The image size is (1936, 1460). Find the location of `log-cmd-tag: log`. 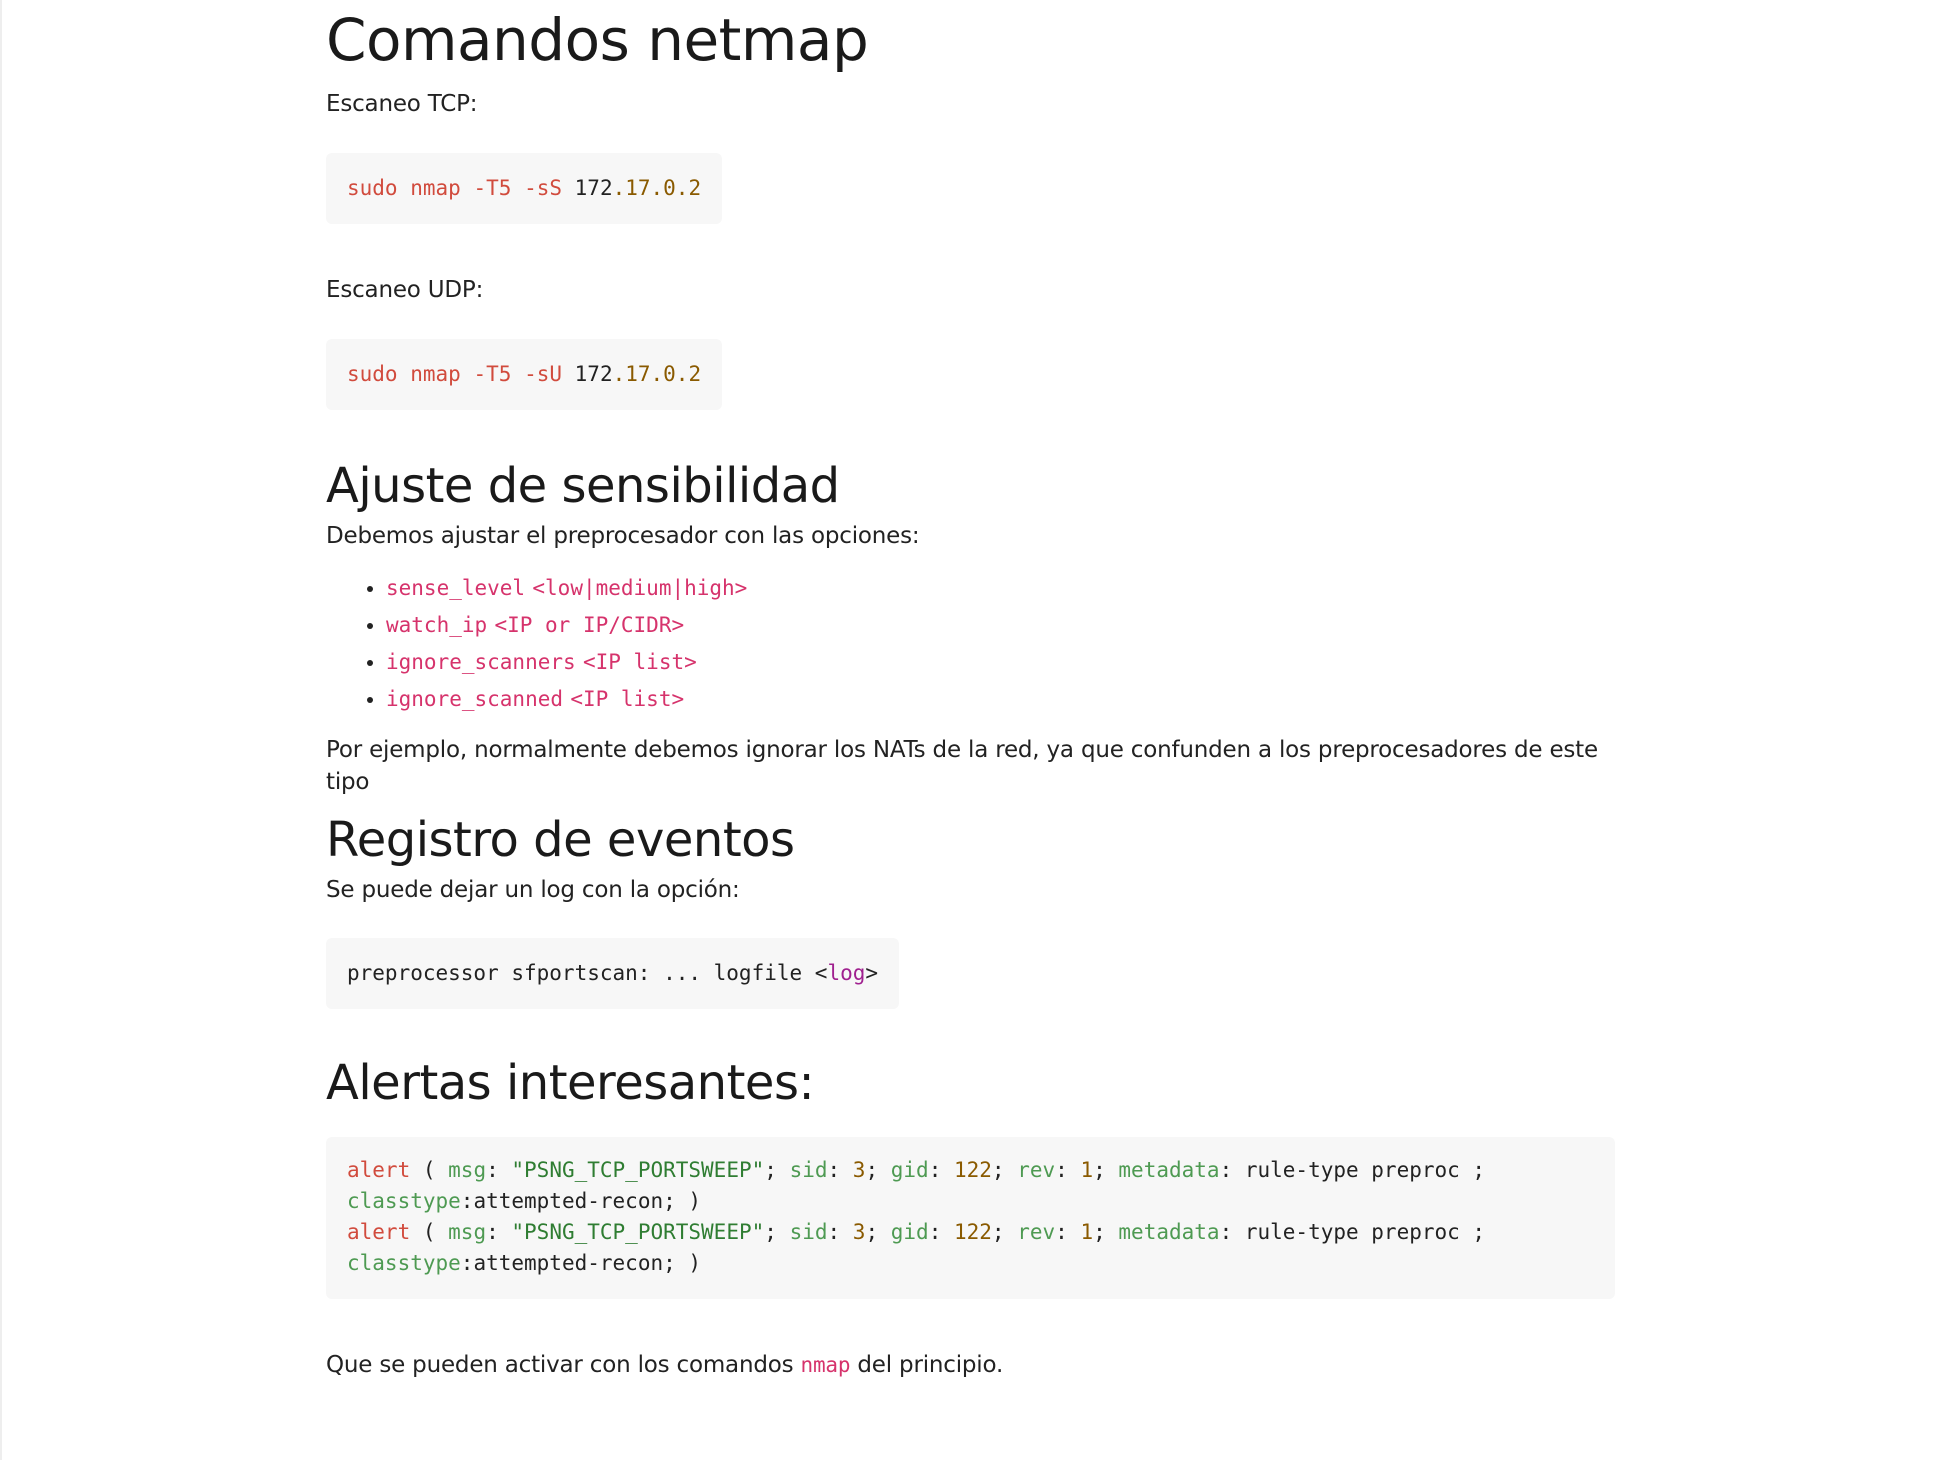

log-cmd-tag: log is located at coordinates (846, 973).